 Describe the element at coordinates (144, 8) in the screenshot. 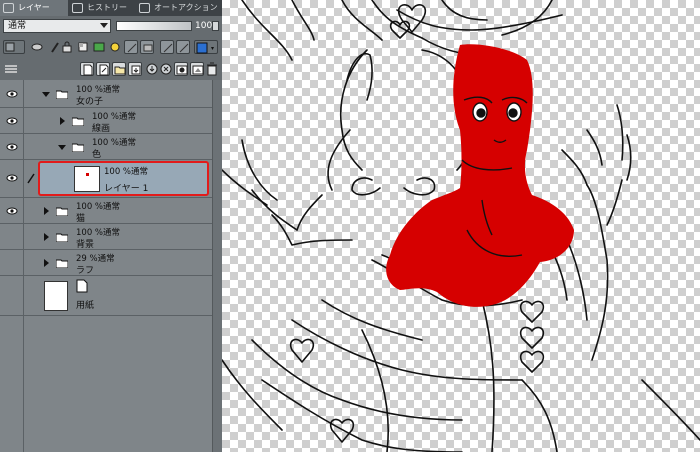

I see `auto-action-icon` at that location.